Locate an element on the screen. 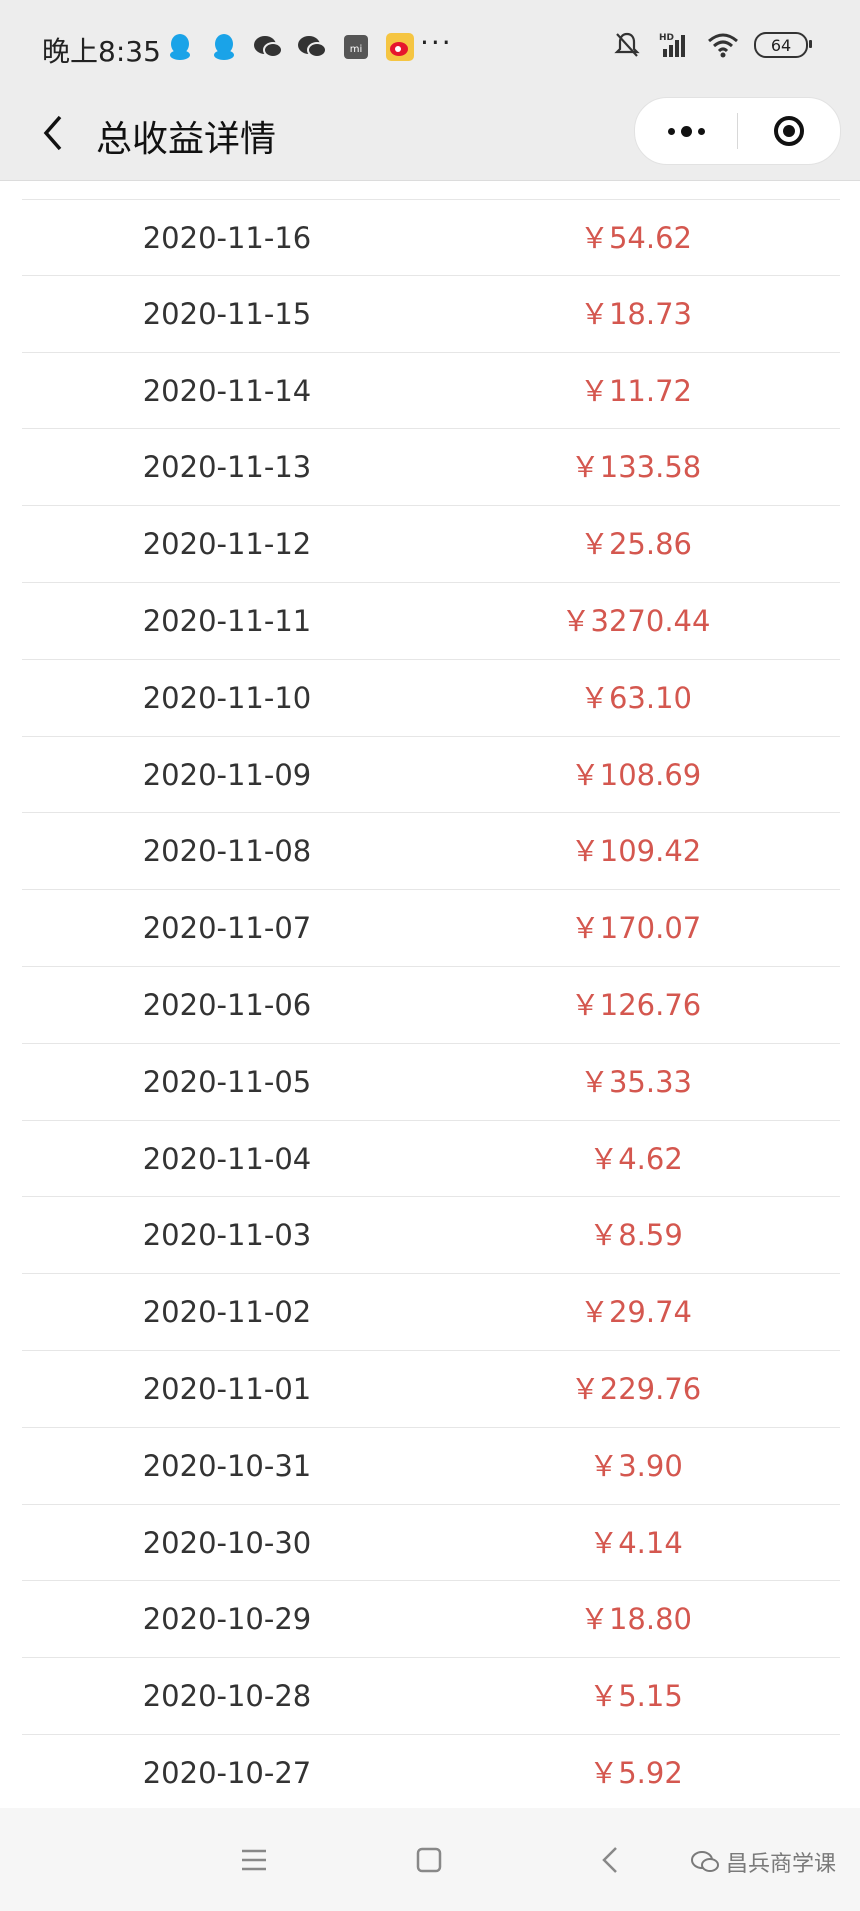 The height and width of the screenshot is (1911, 860). row-amount: ￥18.80 is located at coordinates (636, 1619).